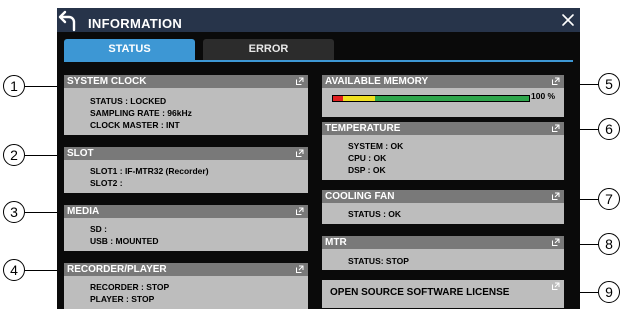  What do you see at coordinates (376, 146) in the screenshot?
I see `temperature-system: SYSTEM : OK` at bounding box center [376, 146].